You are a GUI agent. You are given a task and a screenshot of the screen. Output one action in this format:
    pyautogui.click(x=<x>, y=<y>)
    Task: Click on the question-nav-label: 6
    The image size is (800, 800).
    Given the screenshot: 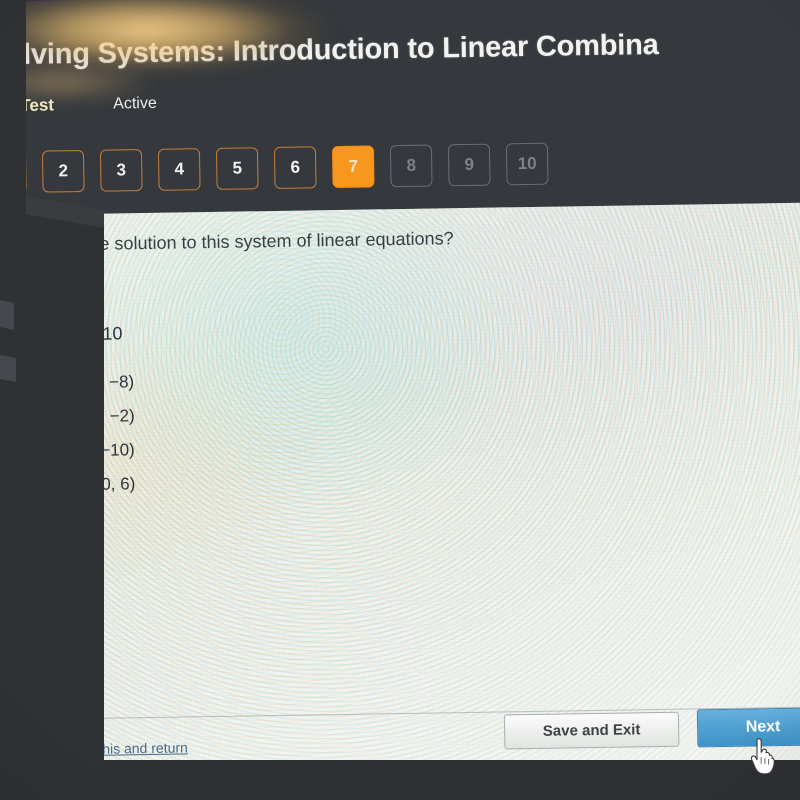 What is the action you would take?
    pyautogui.click(x=295, y=167)
    